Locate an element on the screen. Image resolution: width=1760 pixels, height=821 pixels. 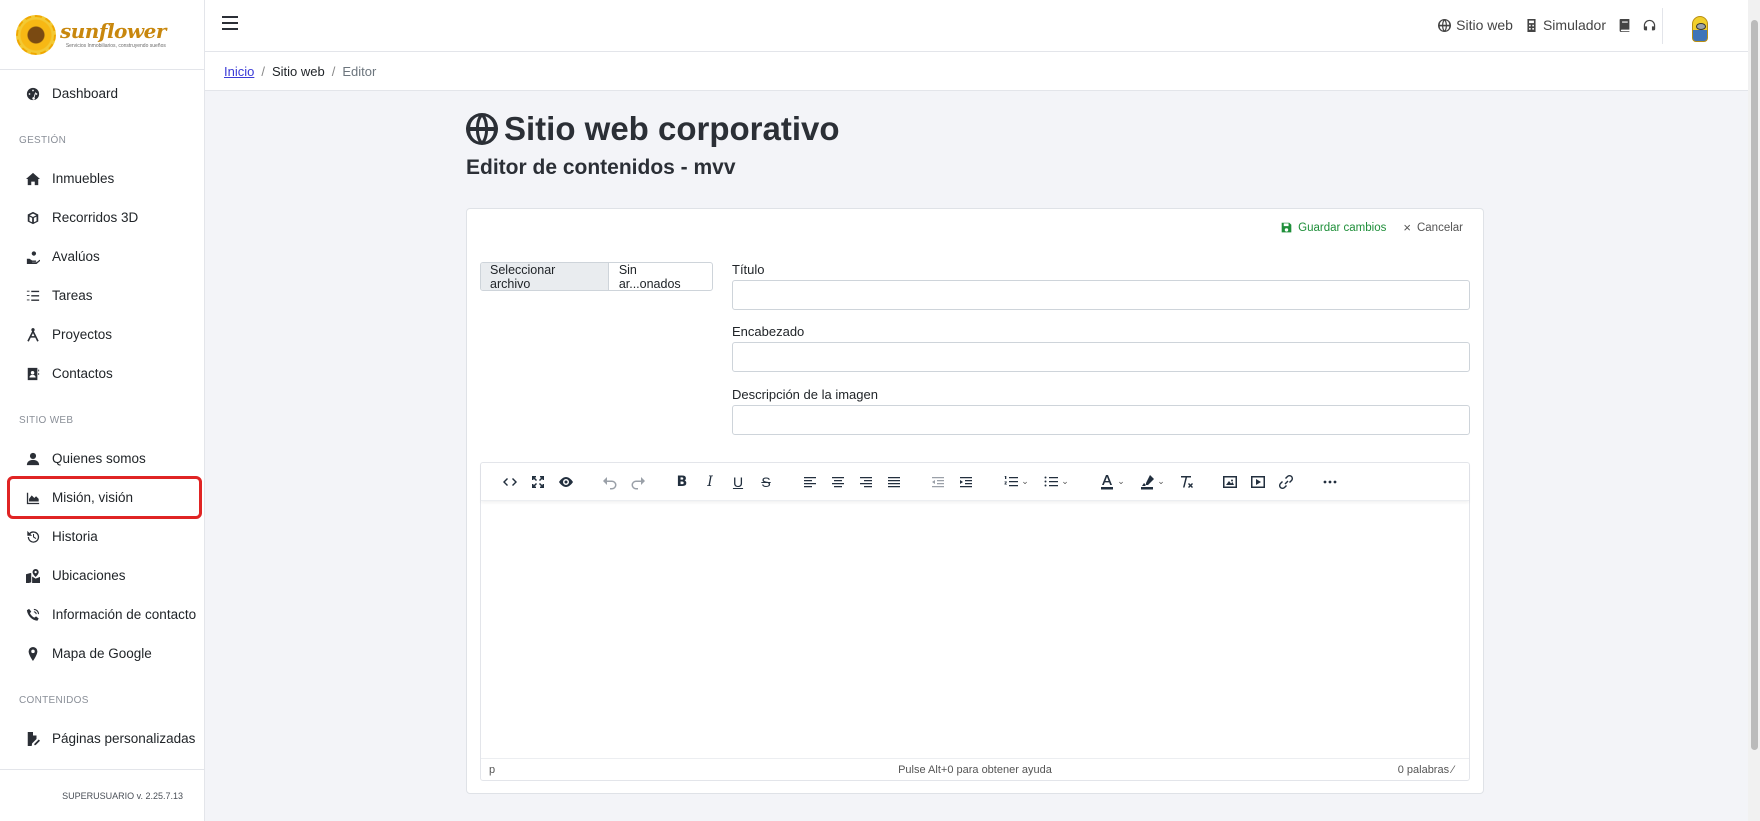
title-input is located at coordinates (1101, 295).